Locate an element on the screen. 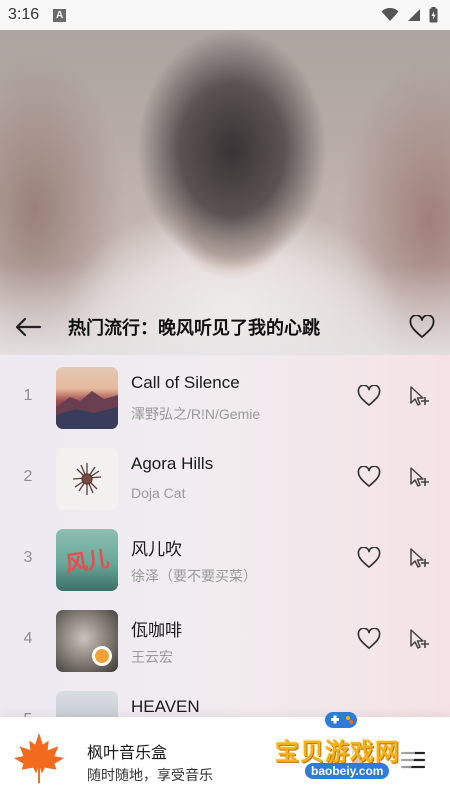 This screenshot has width=450, height=800. status-time: 3:16 is located at coordinates (24, 14).